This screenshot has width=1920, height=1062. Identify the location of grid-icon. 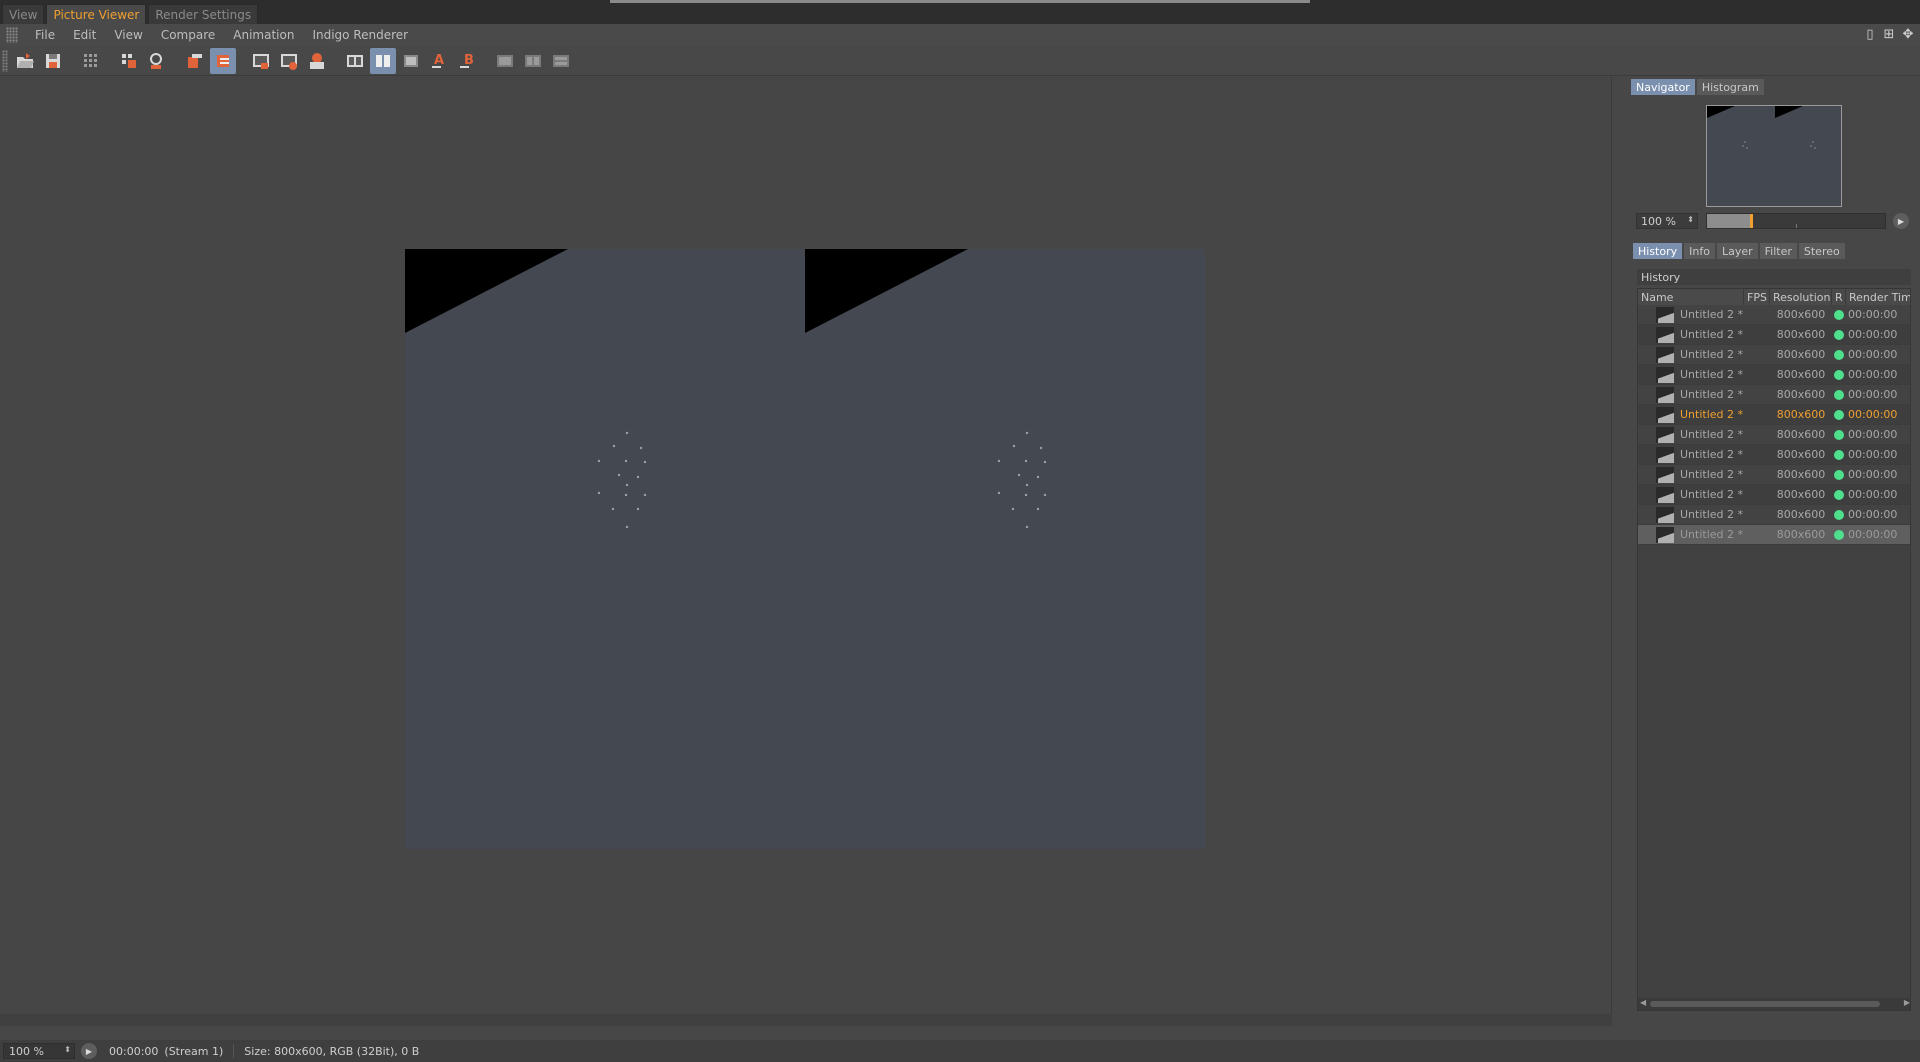
(91, 61).